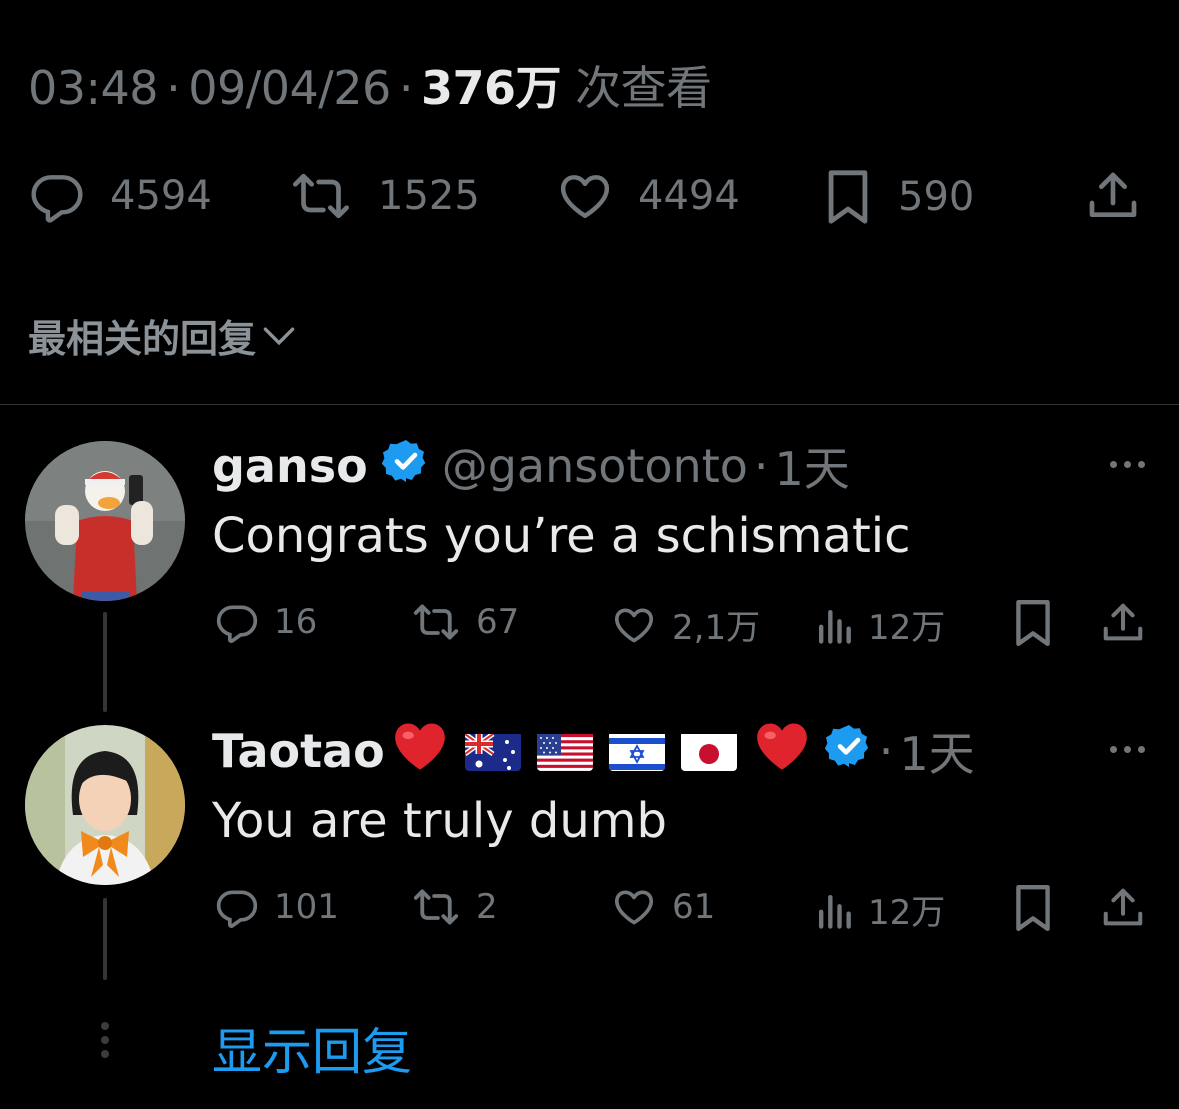  What do you see at coordinates (595, 466) in the screenshot?
I see `reply-author-handle: @gansotonto` at bounding box center [595, 466].